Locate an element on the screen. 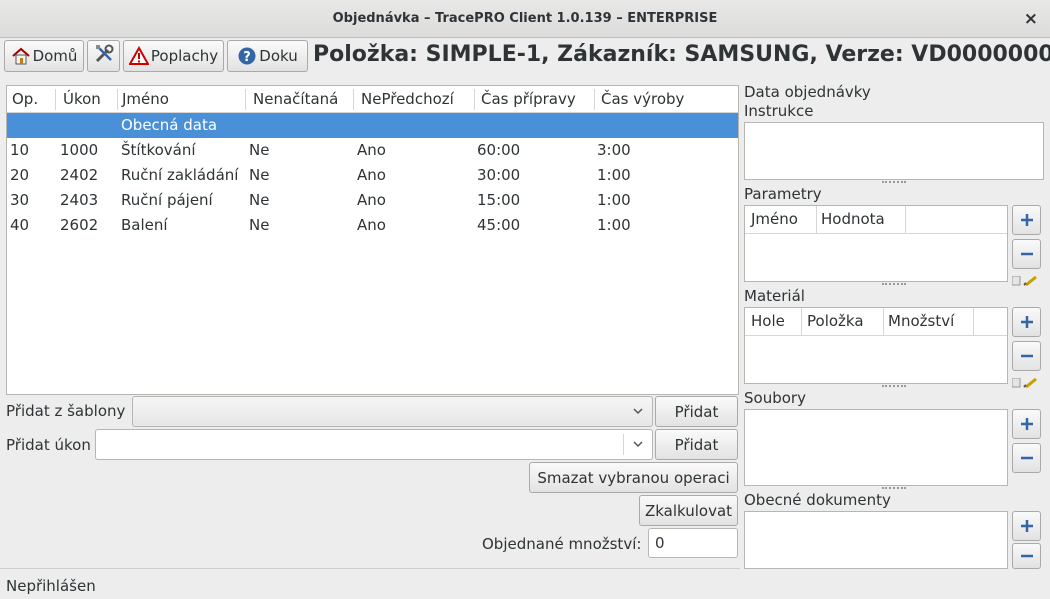 The image size is (1050, 599). column-no-previous: NePředchozí is located at coordinates (407, 99).